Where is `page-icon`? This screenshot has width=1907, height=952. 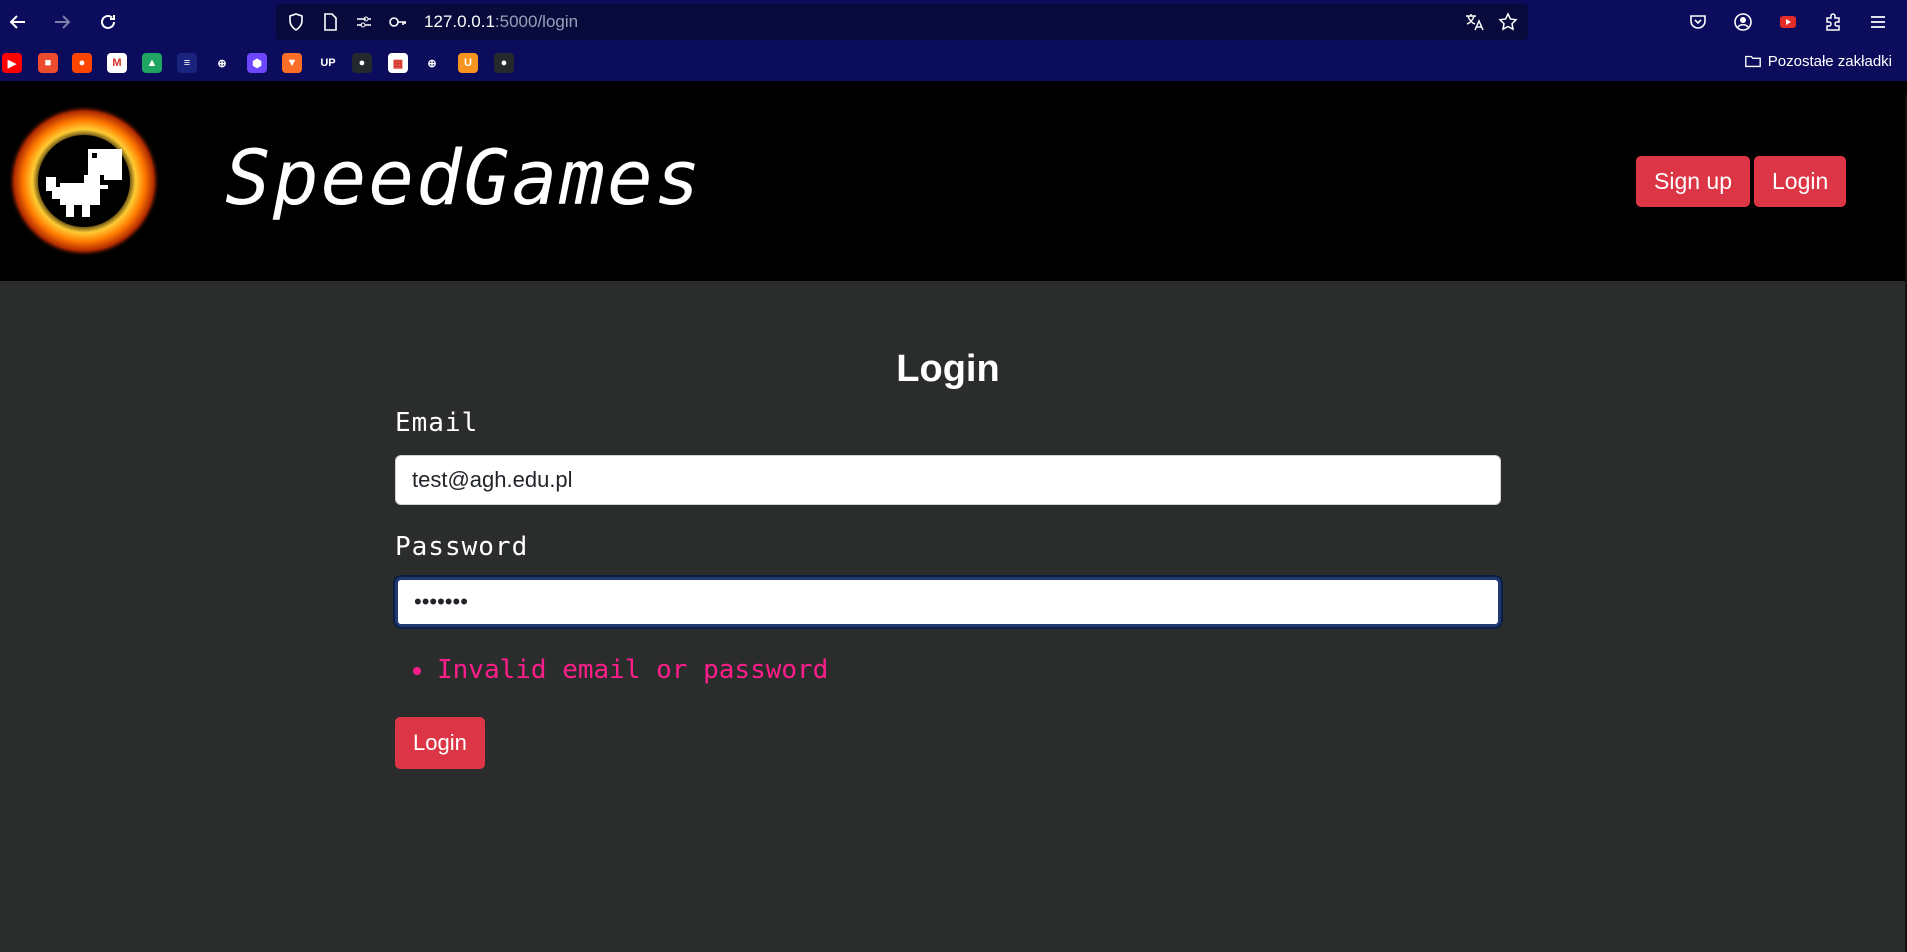
page-icon is located at coordinates (330, 22).